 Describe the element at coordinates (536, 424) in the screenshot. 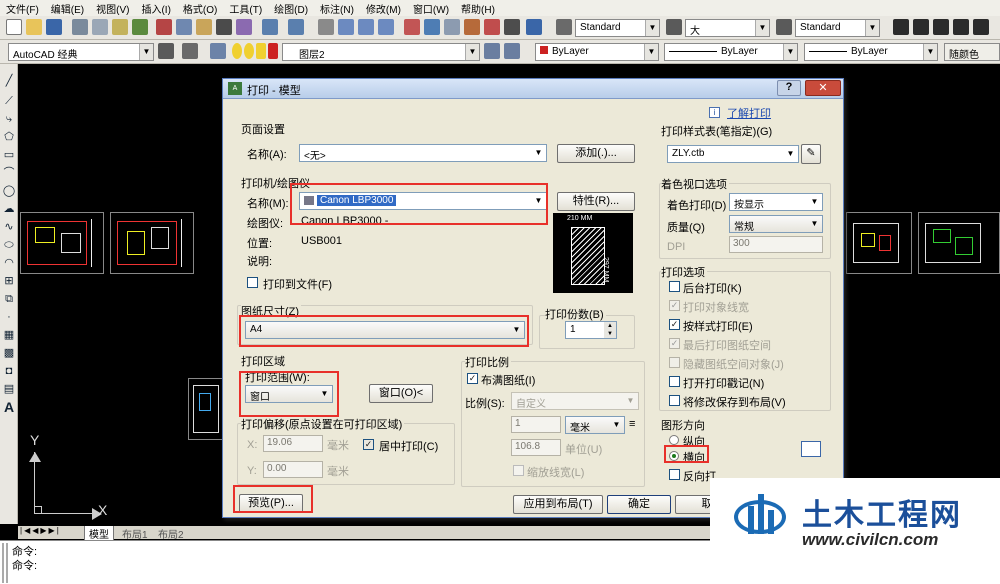

I see `scale-value-input: 1` at that location.